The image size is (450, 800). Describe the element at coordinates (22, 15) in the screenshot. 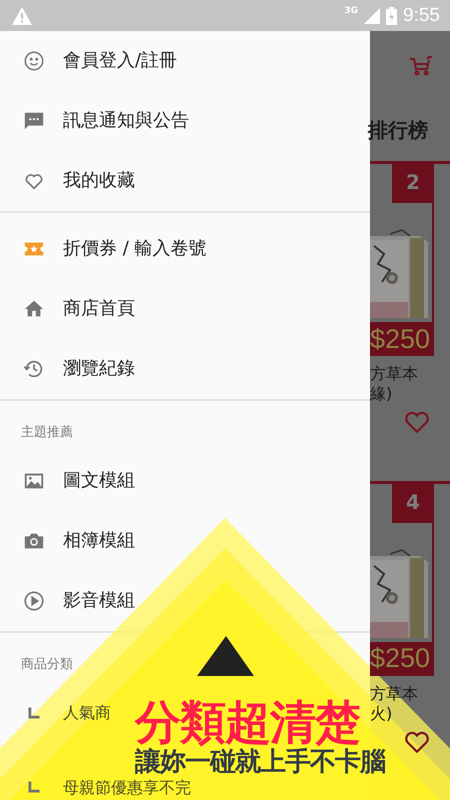

I see `warning-icon` at that location.